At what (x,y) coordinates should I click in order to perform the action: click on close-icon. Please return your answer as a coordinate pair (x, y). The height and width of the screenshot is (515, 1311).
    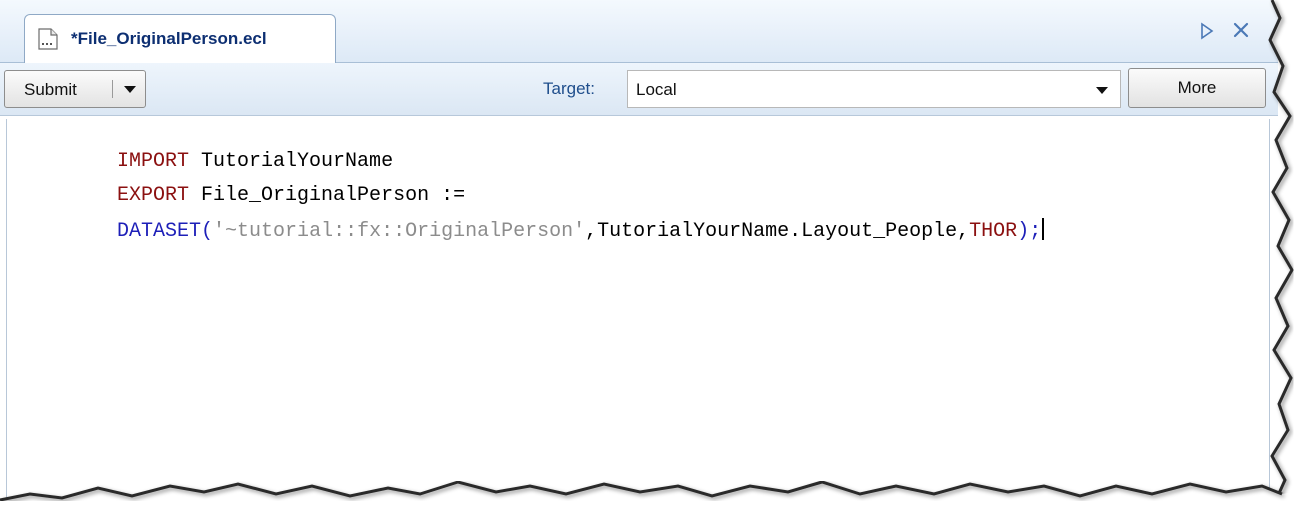
    Looking at the image, I should click on (1241, 30).